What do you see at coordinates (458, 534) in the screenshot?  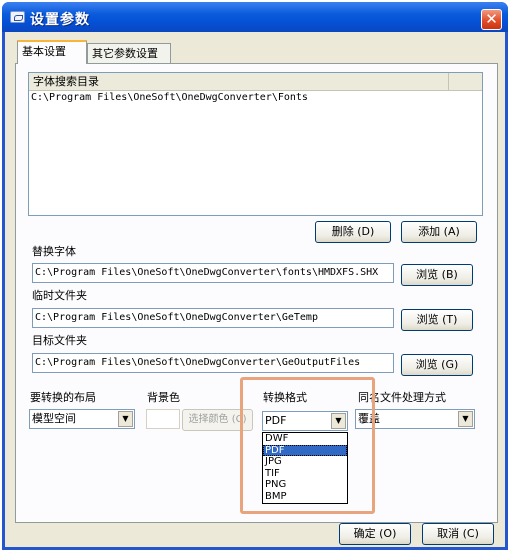 I see `cancel-button: 取消 (C)` at bounding box center [458, 534].